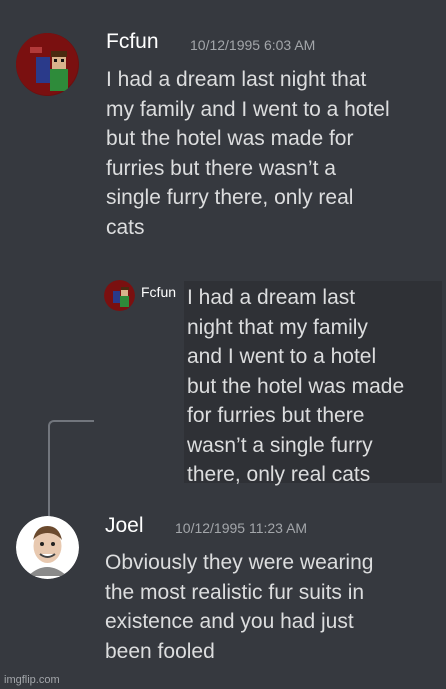 The image size is (446, 689). I want to click on fcfun-avatar-icon, so click(47, 64).